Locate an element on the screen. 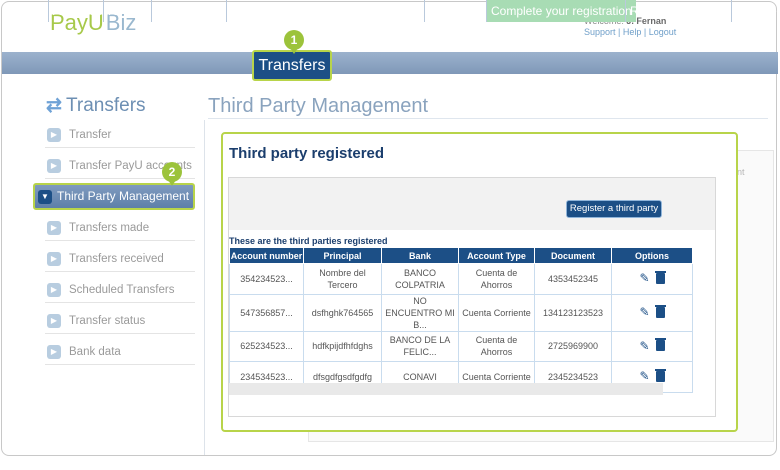 The image size is (780, 470). nav-transfers-active: Transfers is located at coordinates (292, 65).